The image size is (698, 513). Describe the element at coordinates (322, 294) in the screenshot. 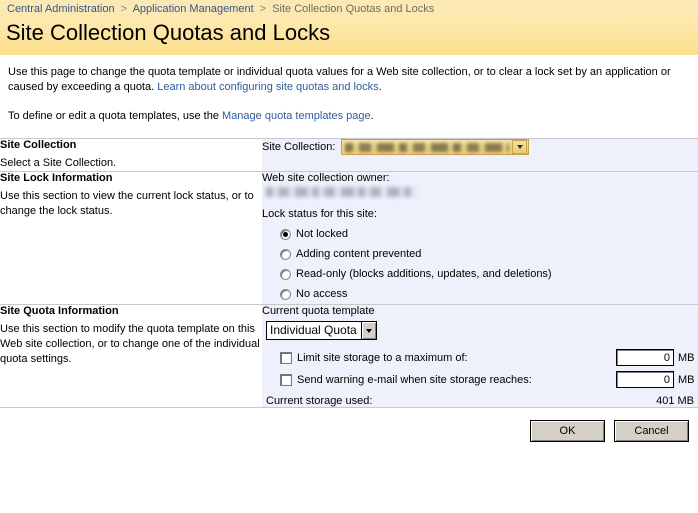

I see `lock-option-label: No access` at that location.